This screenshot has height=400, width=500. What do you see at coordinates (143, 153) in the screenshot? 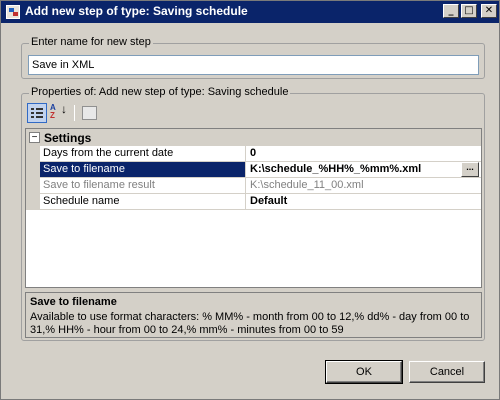
I see `property-name: Days from the current date` at bounding box center [143, 153].